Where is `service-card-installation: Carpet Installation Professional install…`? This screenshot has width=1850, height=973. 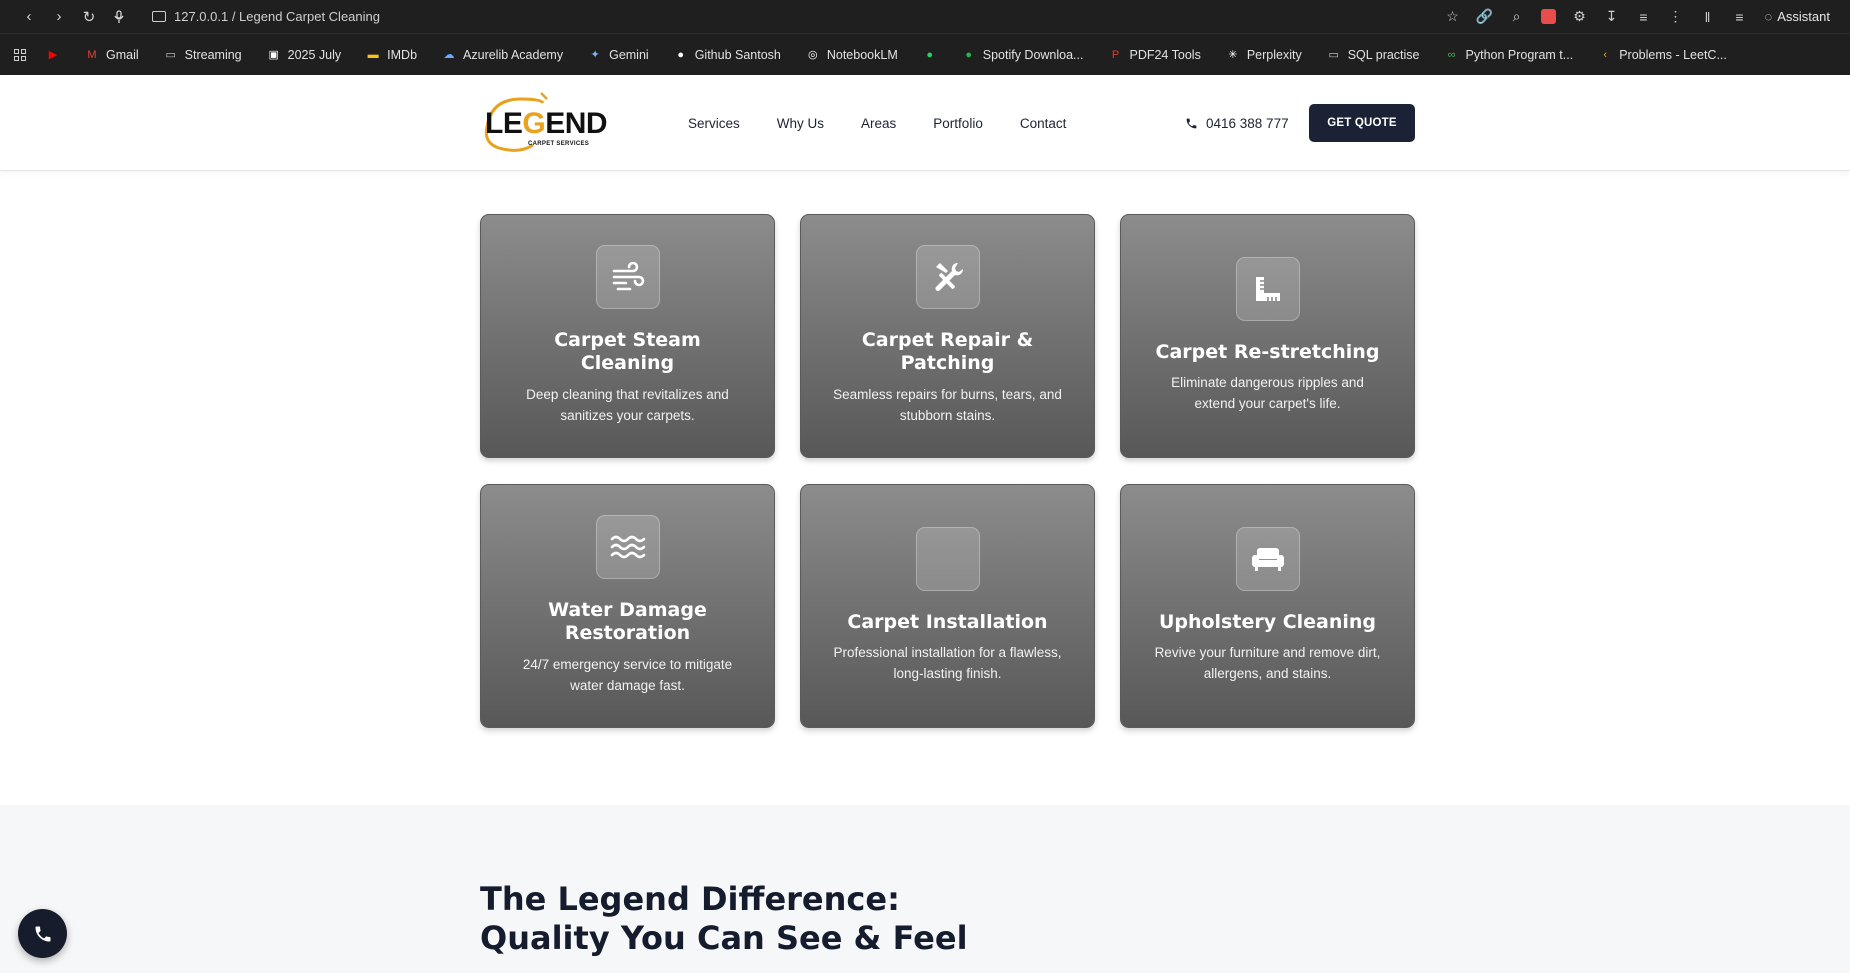 service-card-installation: Carpet Installation Professional install… is located at coordinates (947, 606).